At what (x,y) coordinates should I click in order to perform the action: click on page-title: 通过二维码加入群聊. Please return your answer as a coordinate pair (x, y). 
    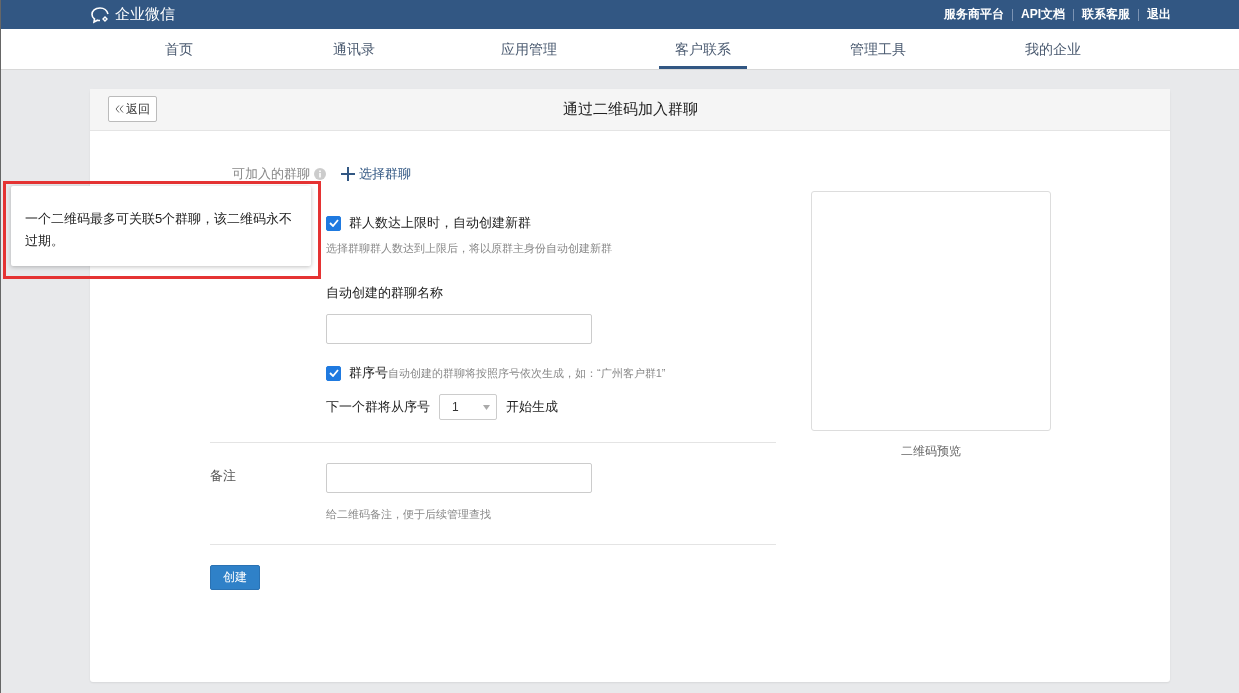
    Looking at the image, I should click on (630, 109).